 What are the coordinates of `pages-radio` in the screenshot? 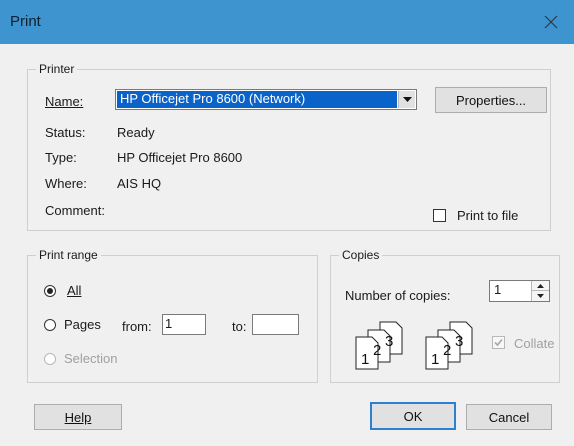 It's located at (50, 325).